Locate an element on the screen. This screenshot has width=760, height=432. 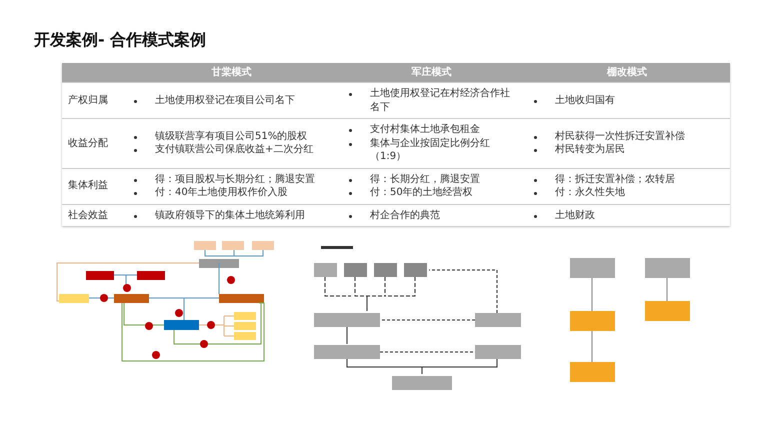
cell-text: 土地财政 is located at coordinates (575, 215).